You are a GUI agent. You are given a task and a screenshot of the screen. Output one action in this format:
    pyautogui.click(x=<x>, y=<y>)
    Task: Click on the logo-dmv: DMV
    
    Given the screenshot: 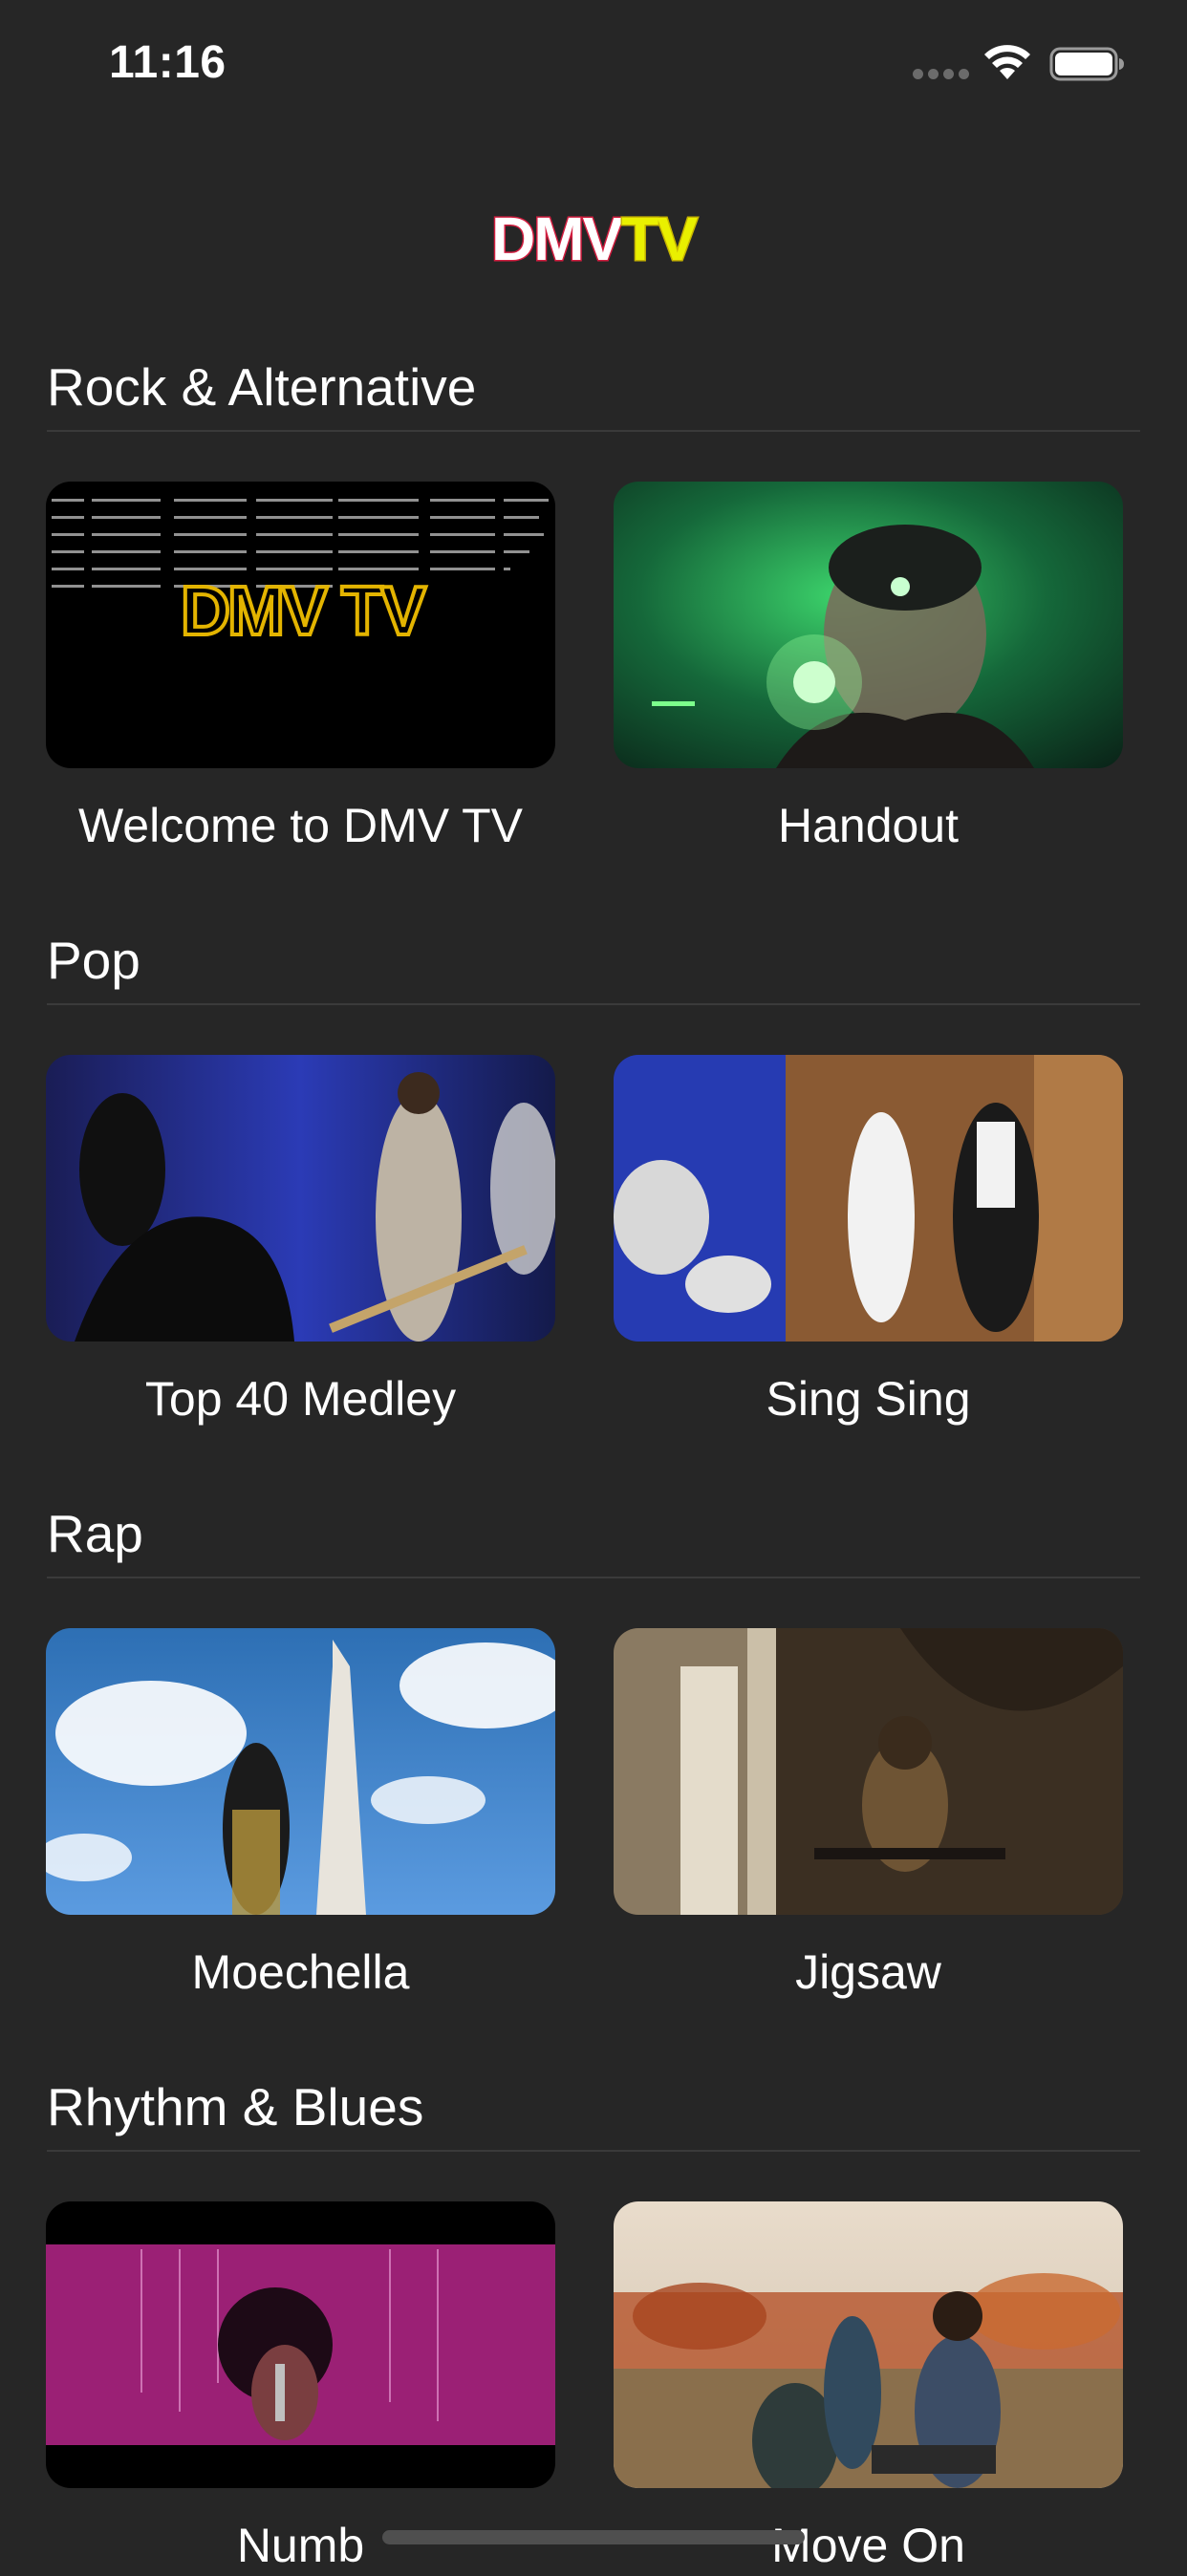 What is the action you would take?
    pyautogui.click(x=556, y=239)
    